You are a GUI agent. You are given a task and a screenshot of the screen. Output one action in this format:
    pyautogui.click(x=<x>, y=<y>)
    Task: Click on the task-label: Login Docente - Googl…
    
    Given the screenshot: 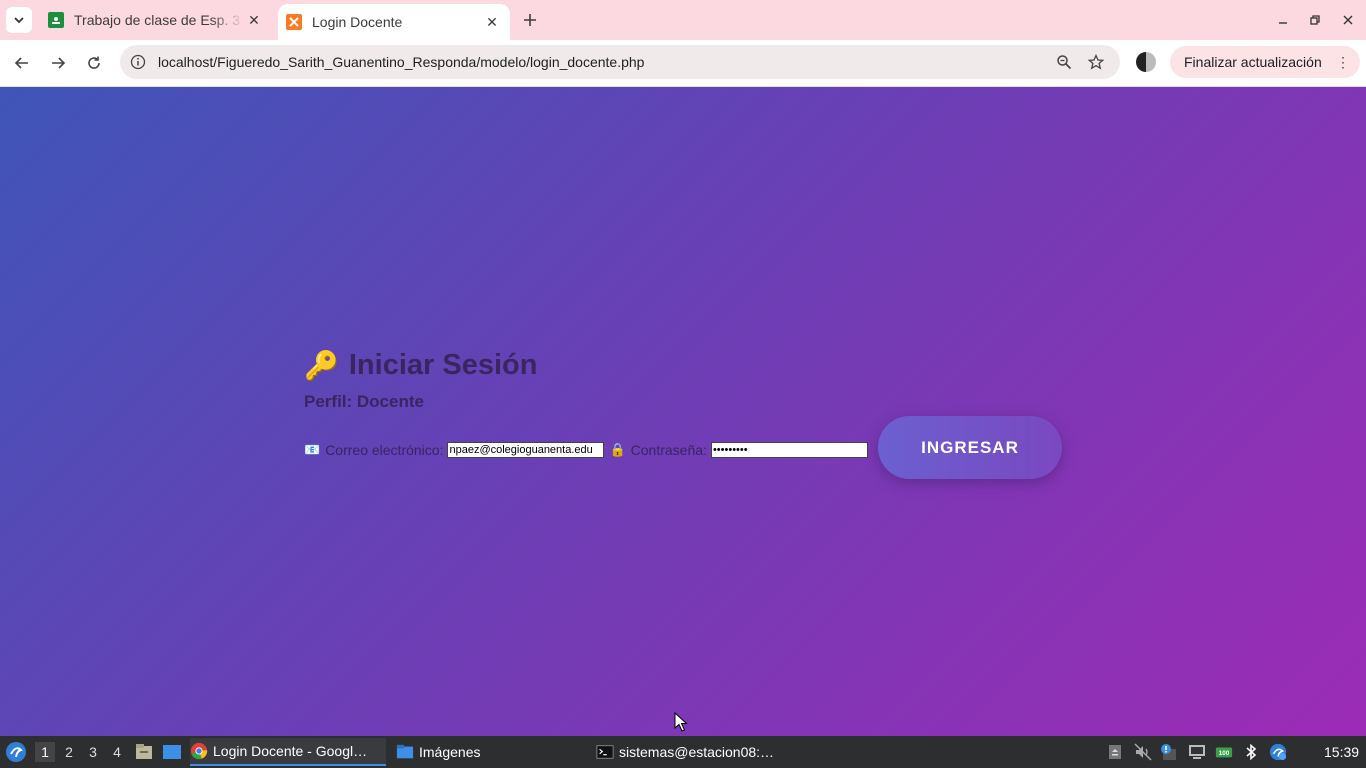 What is the action you would take?
    pyautogui.click(x=290, y=751)
    